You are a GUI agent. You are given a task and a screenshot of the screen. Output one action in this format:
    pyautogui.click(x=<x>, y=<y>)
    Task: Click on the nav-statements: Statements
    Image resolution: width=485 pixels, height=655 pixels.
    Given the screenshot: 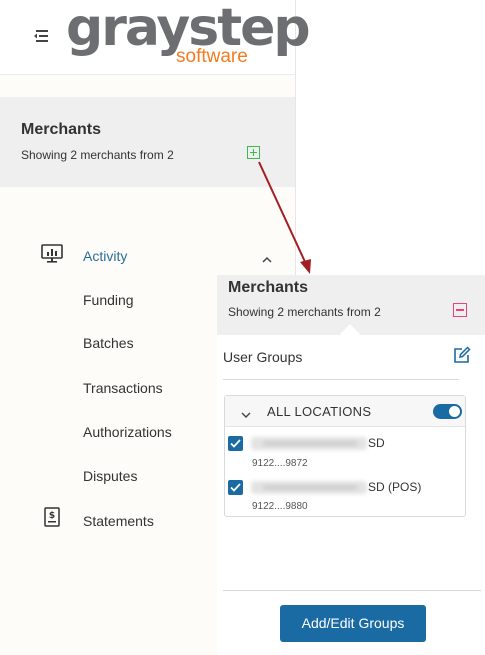 What is the action you would take?
    pyautogui.click(x=118, y=521)
    